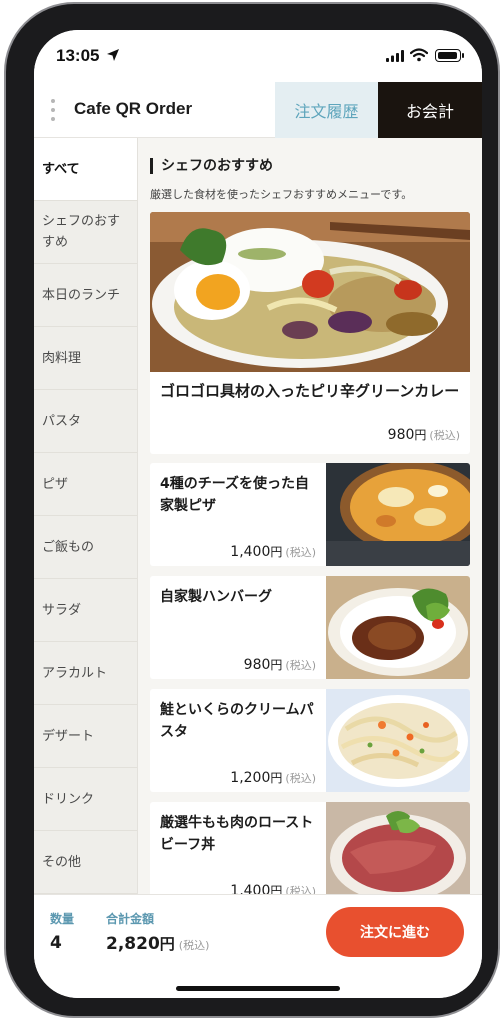  What do you see at coordinates (133, 944) in the screenshot?
I see `total-value: 2,820` at bounding box center [133, 944].